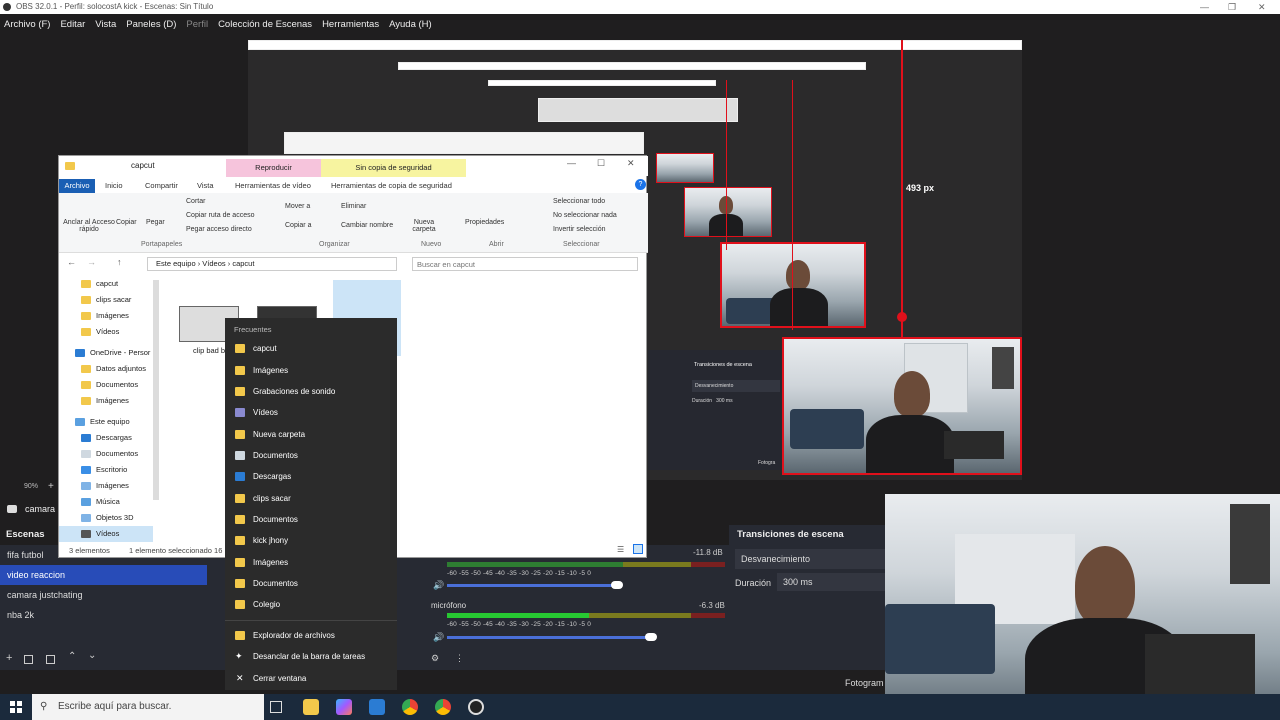  What do you see at coordinates (311, 455) in the screenshot?
I see `jump-item-documentos-1: Documentos` at bounding box center [311, 455].